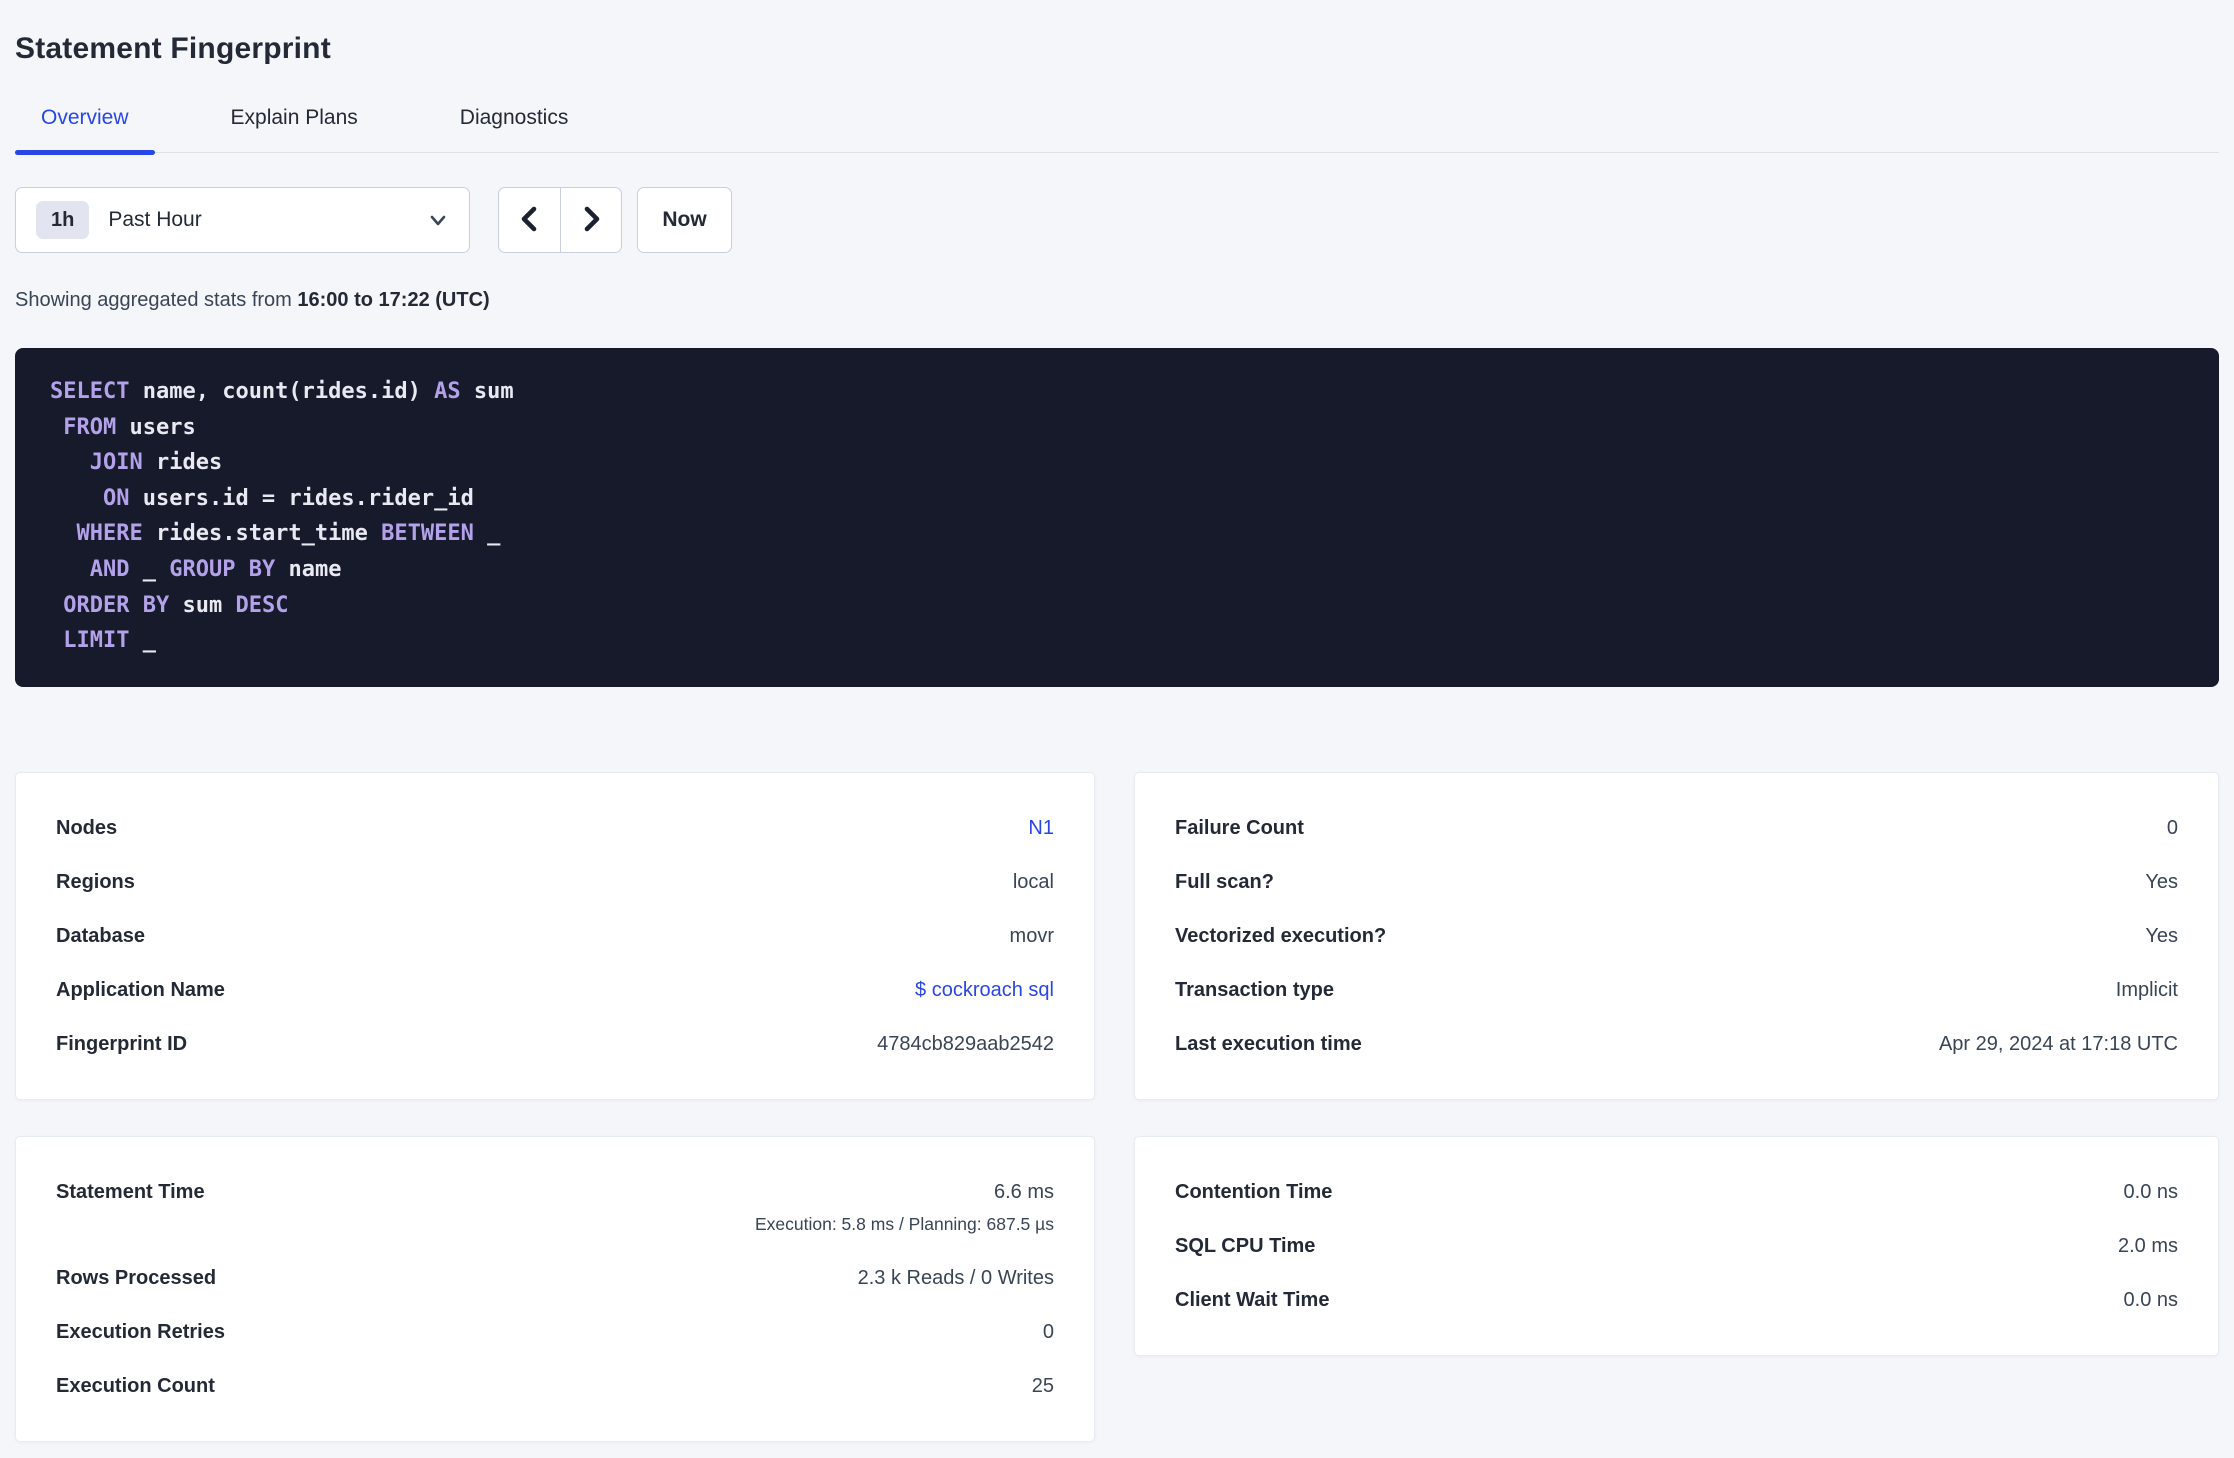 The height and width of the screenshot is (1458, 2234). Describe the element at coordinates (176, 605) in the screenshot. I see `sql-line: ORDER BY sum DESC` at that location.